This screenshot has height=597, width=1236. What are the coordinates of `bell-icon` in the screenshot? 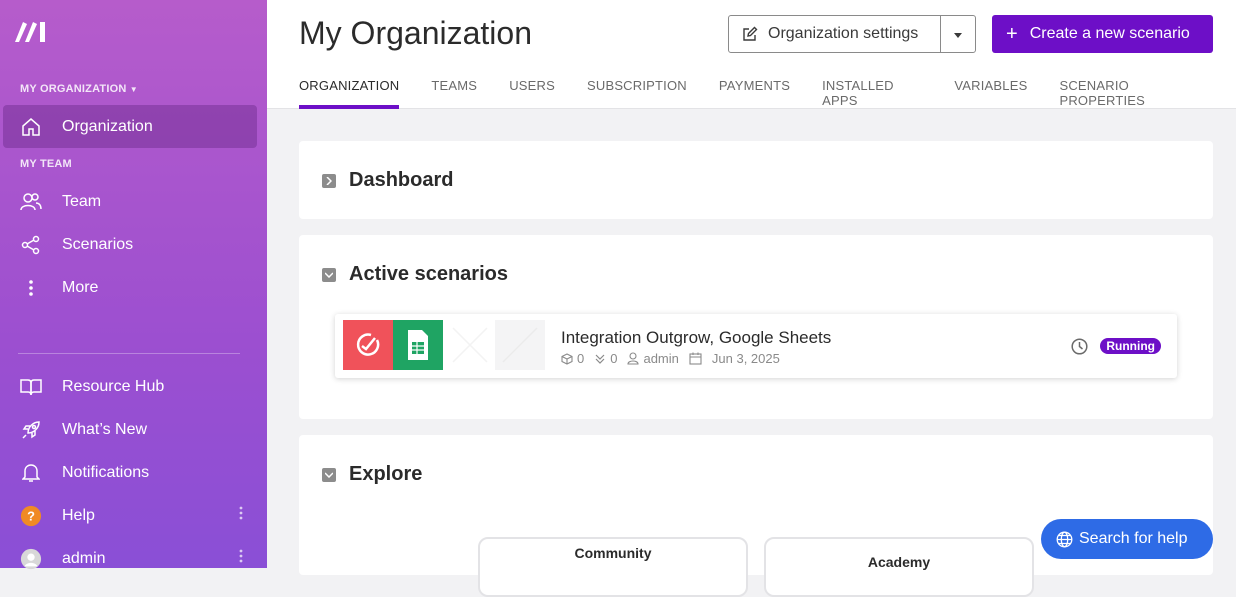 It's located at (31, 473).